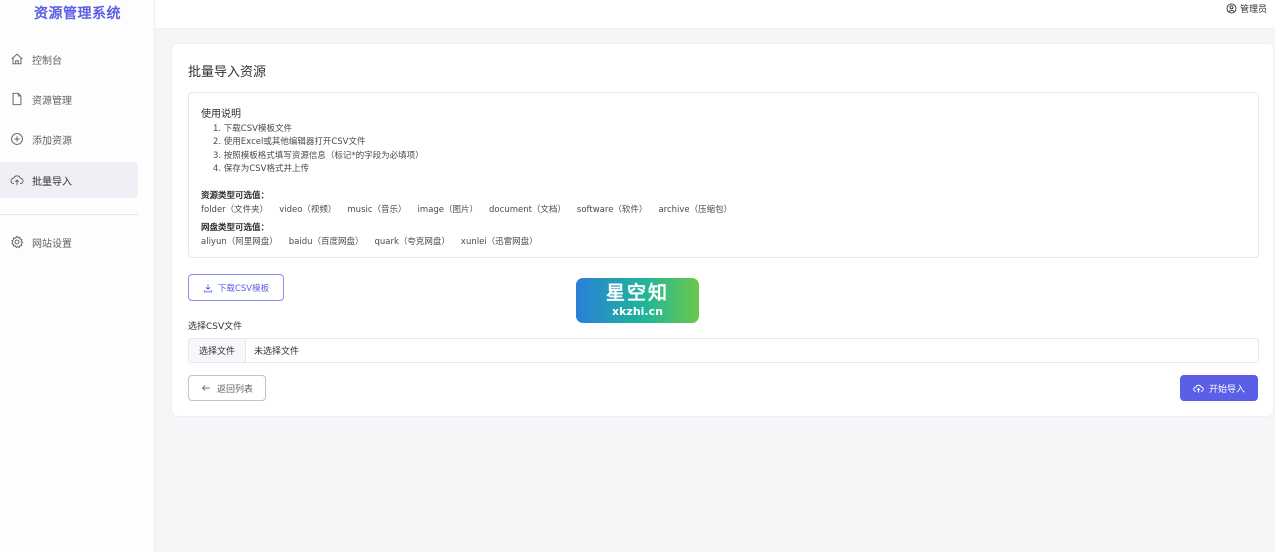 Image resolution: width=1275 pixels, height=552 pixels. What do you see at coordinates (17, 242) in the screenshot?
I see `gear-icon` at bounding box center [17, 242].